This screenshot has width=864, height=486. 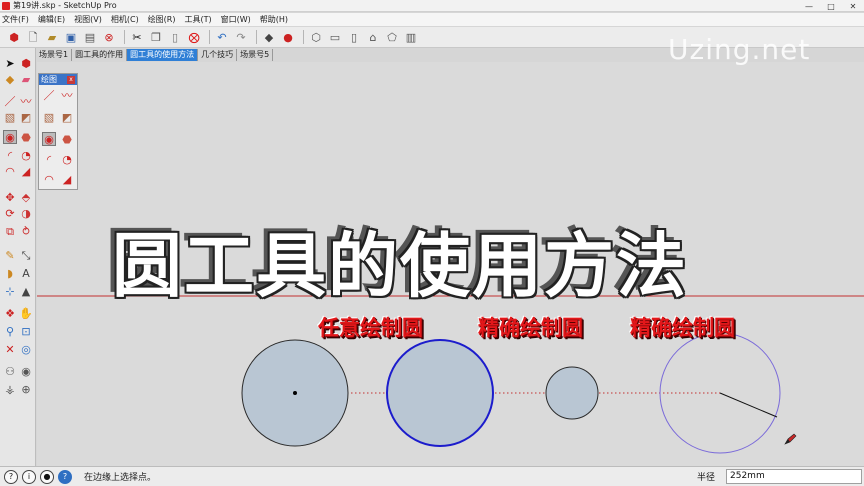 What do you see at coordinates (67, 179) in the screenshot?
I see `panel-three-point-arc-icon: ◢` at bounding box center [67, 179].